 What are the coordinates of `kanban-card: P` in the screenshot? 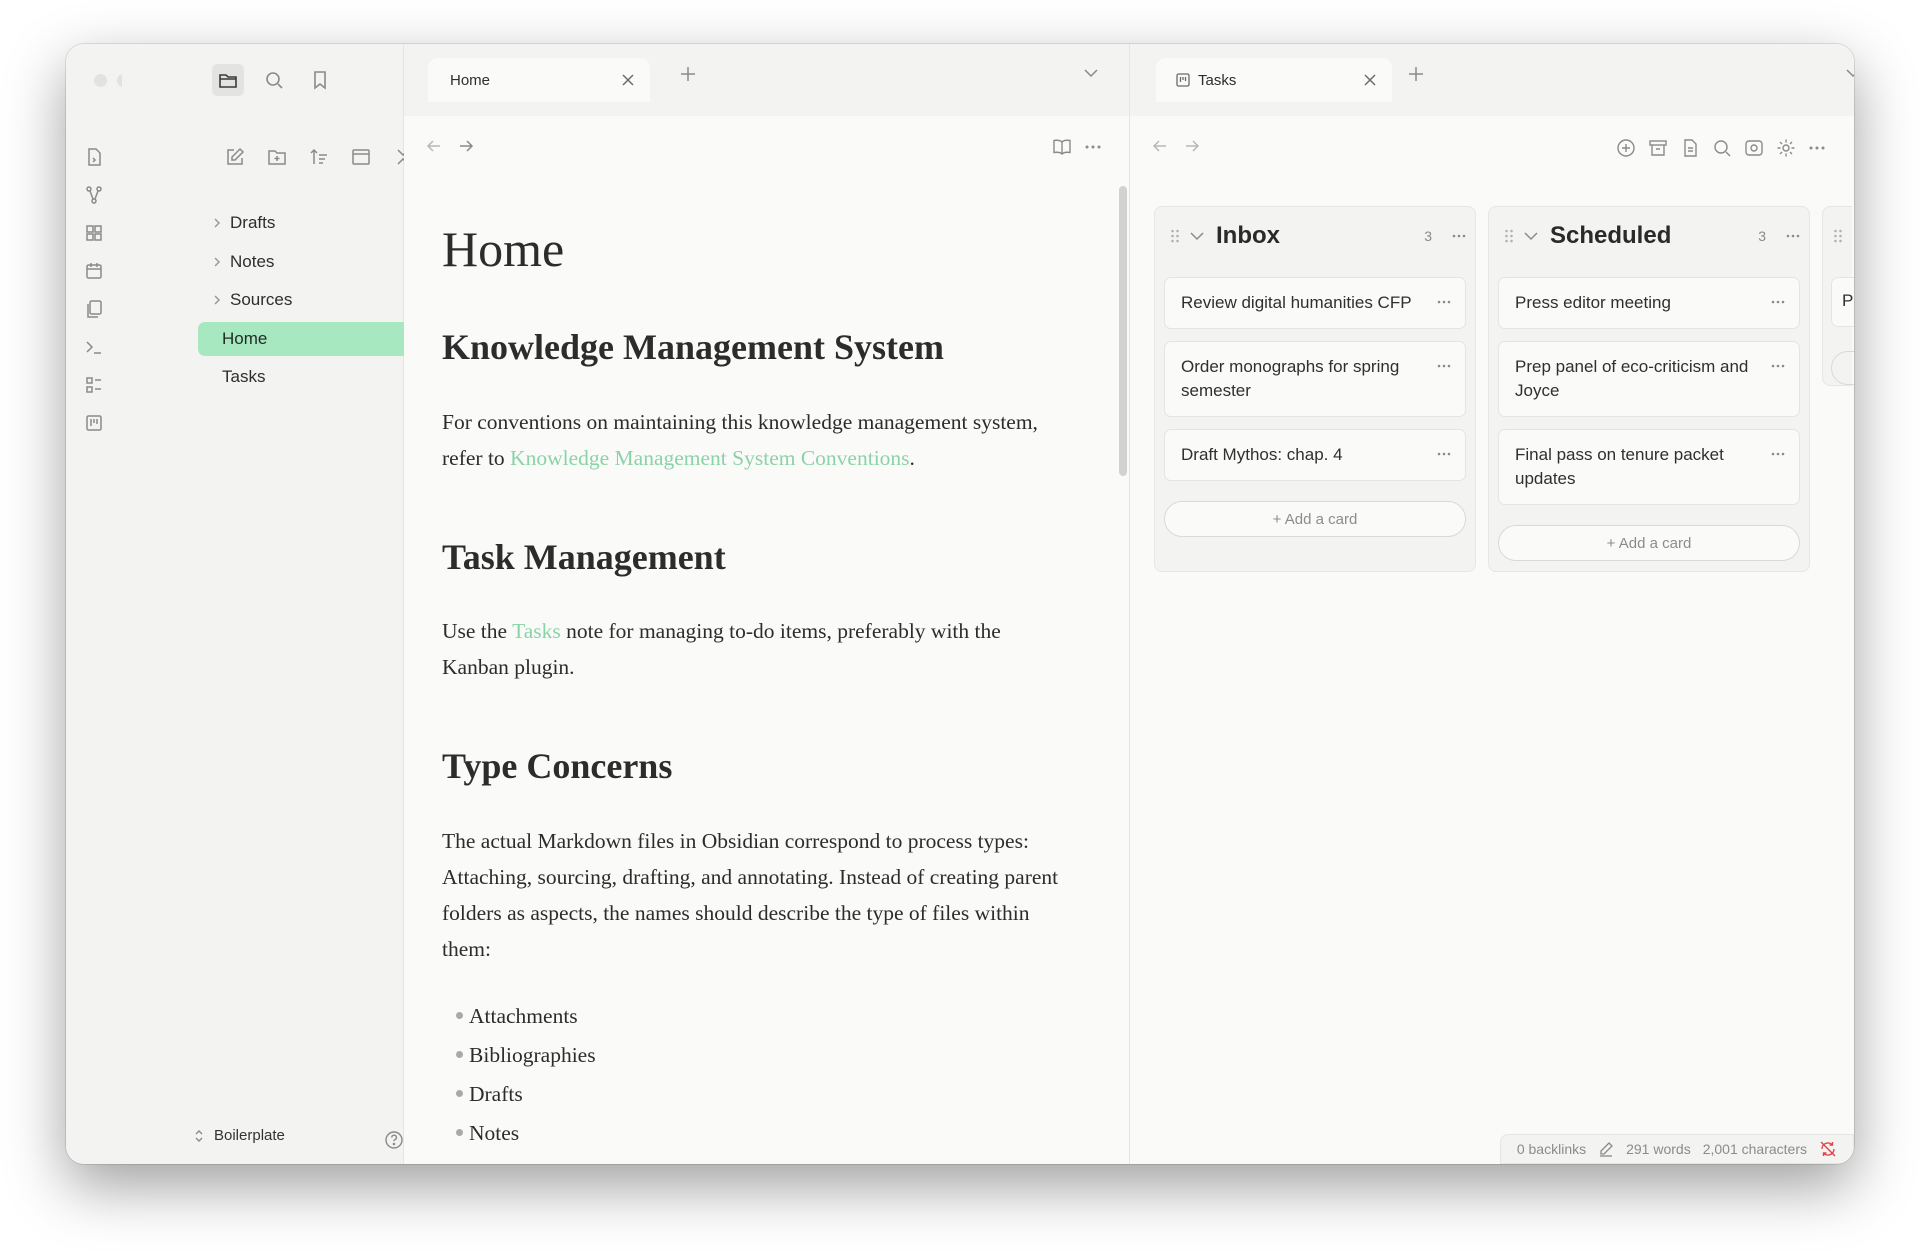 It's located at (1842, 302).